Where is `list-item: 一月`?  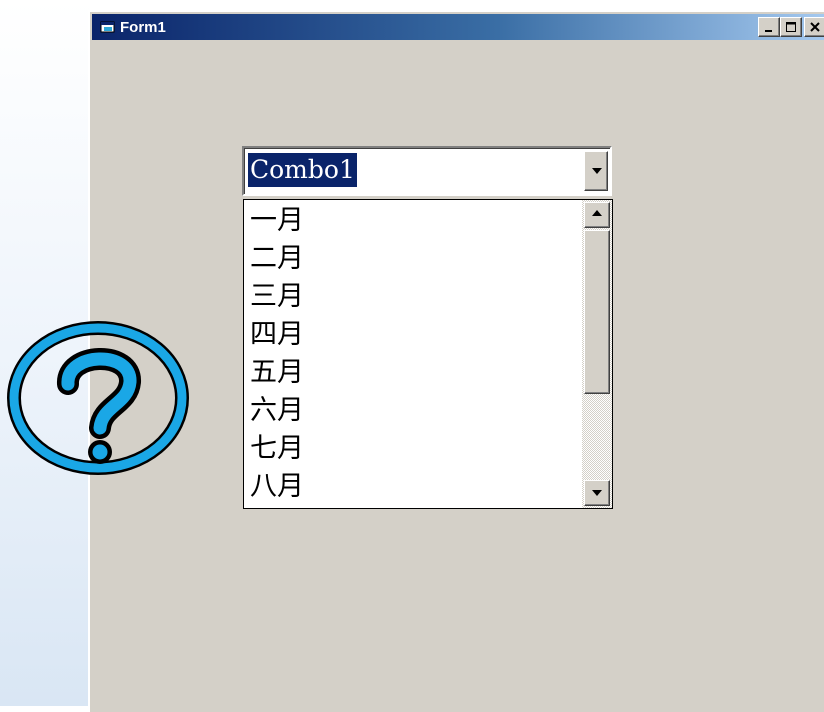
list-item: 一月 is located at coordinates (415, 221).